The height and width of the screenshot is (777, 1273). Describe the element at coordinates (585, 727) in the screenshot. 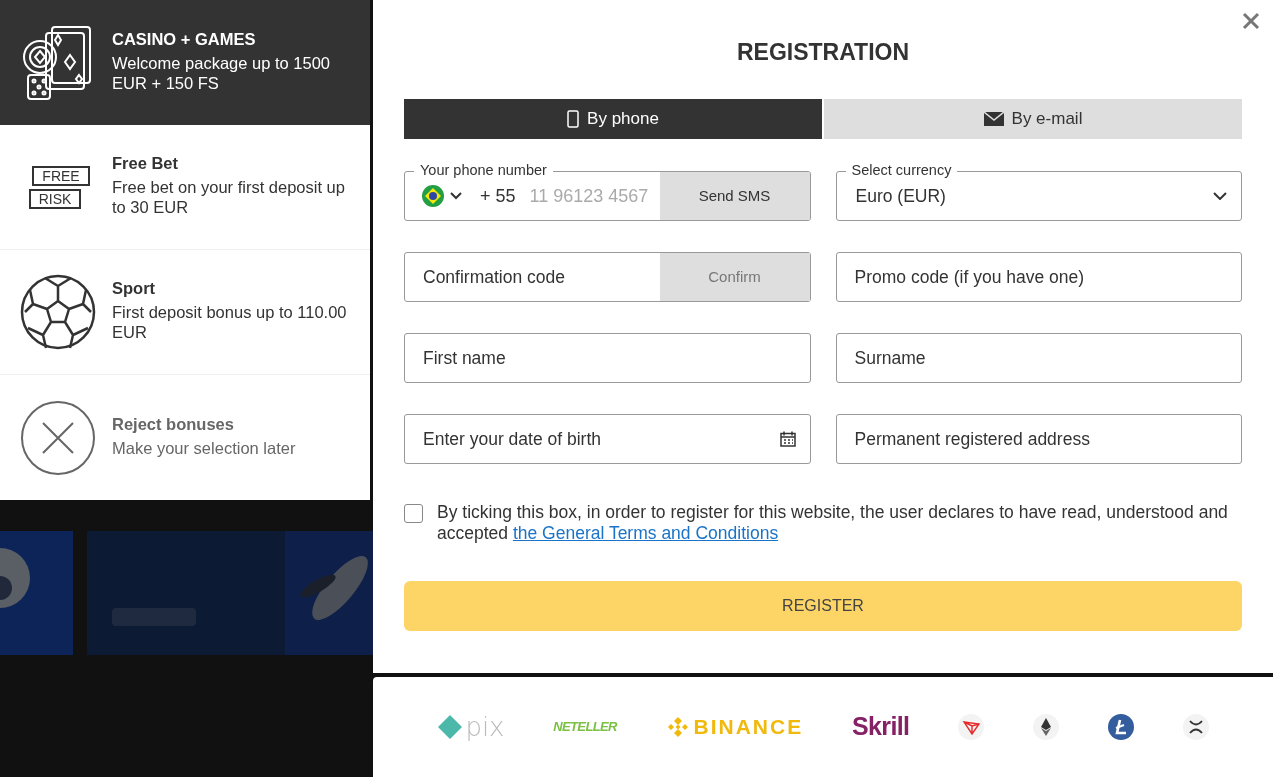

I see `neteller-logo: NETELLER` at that location.